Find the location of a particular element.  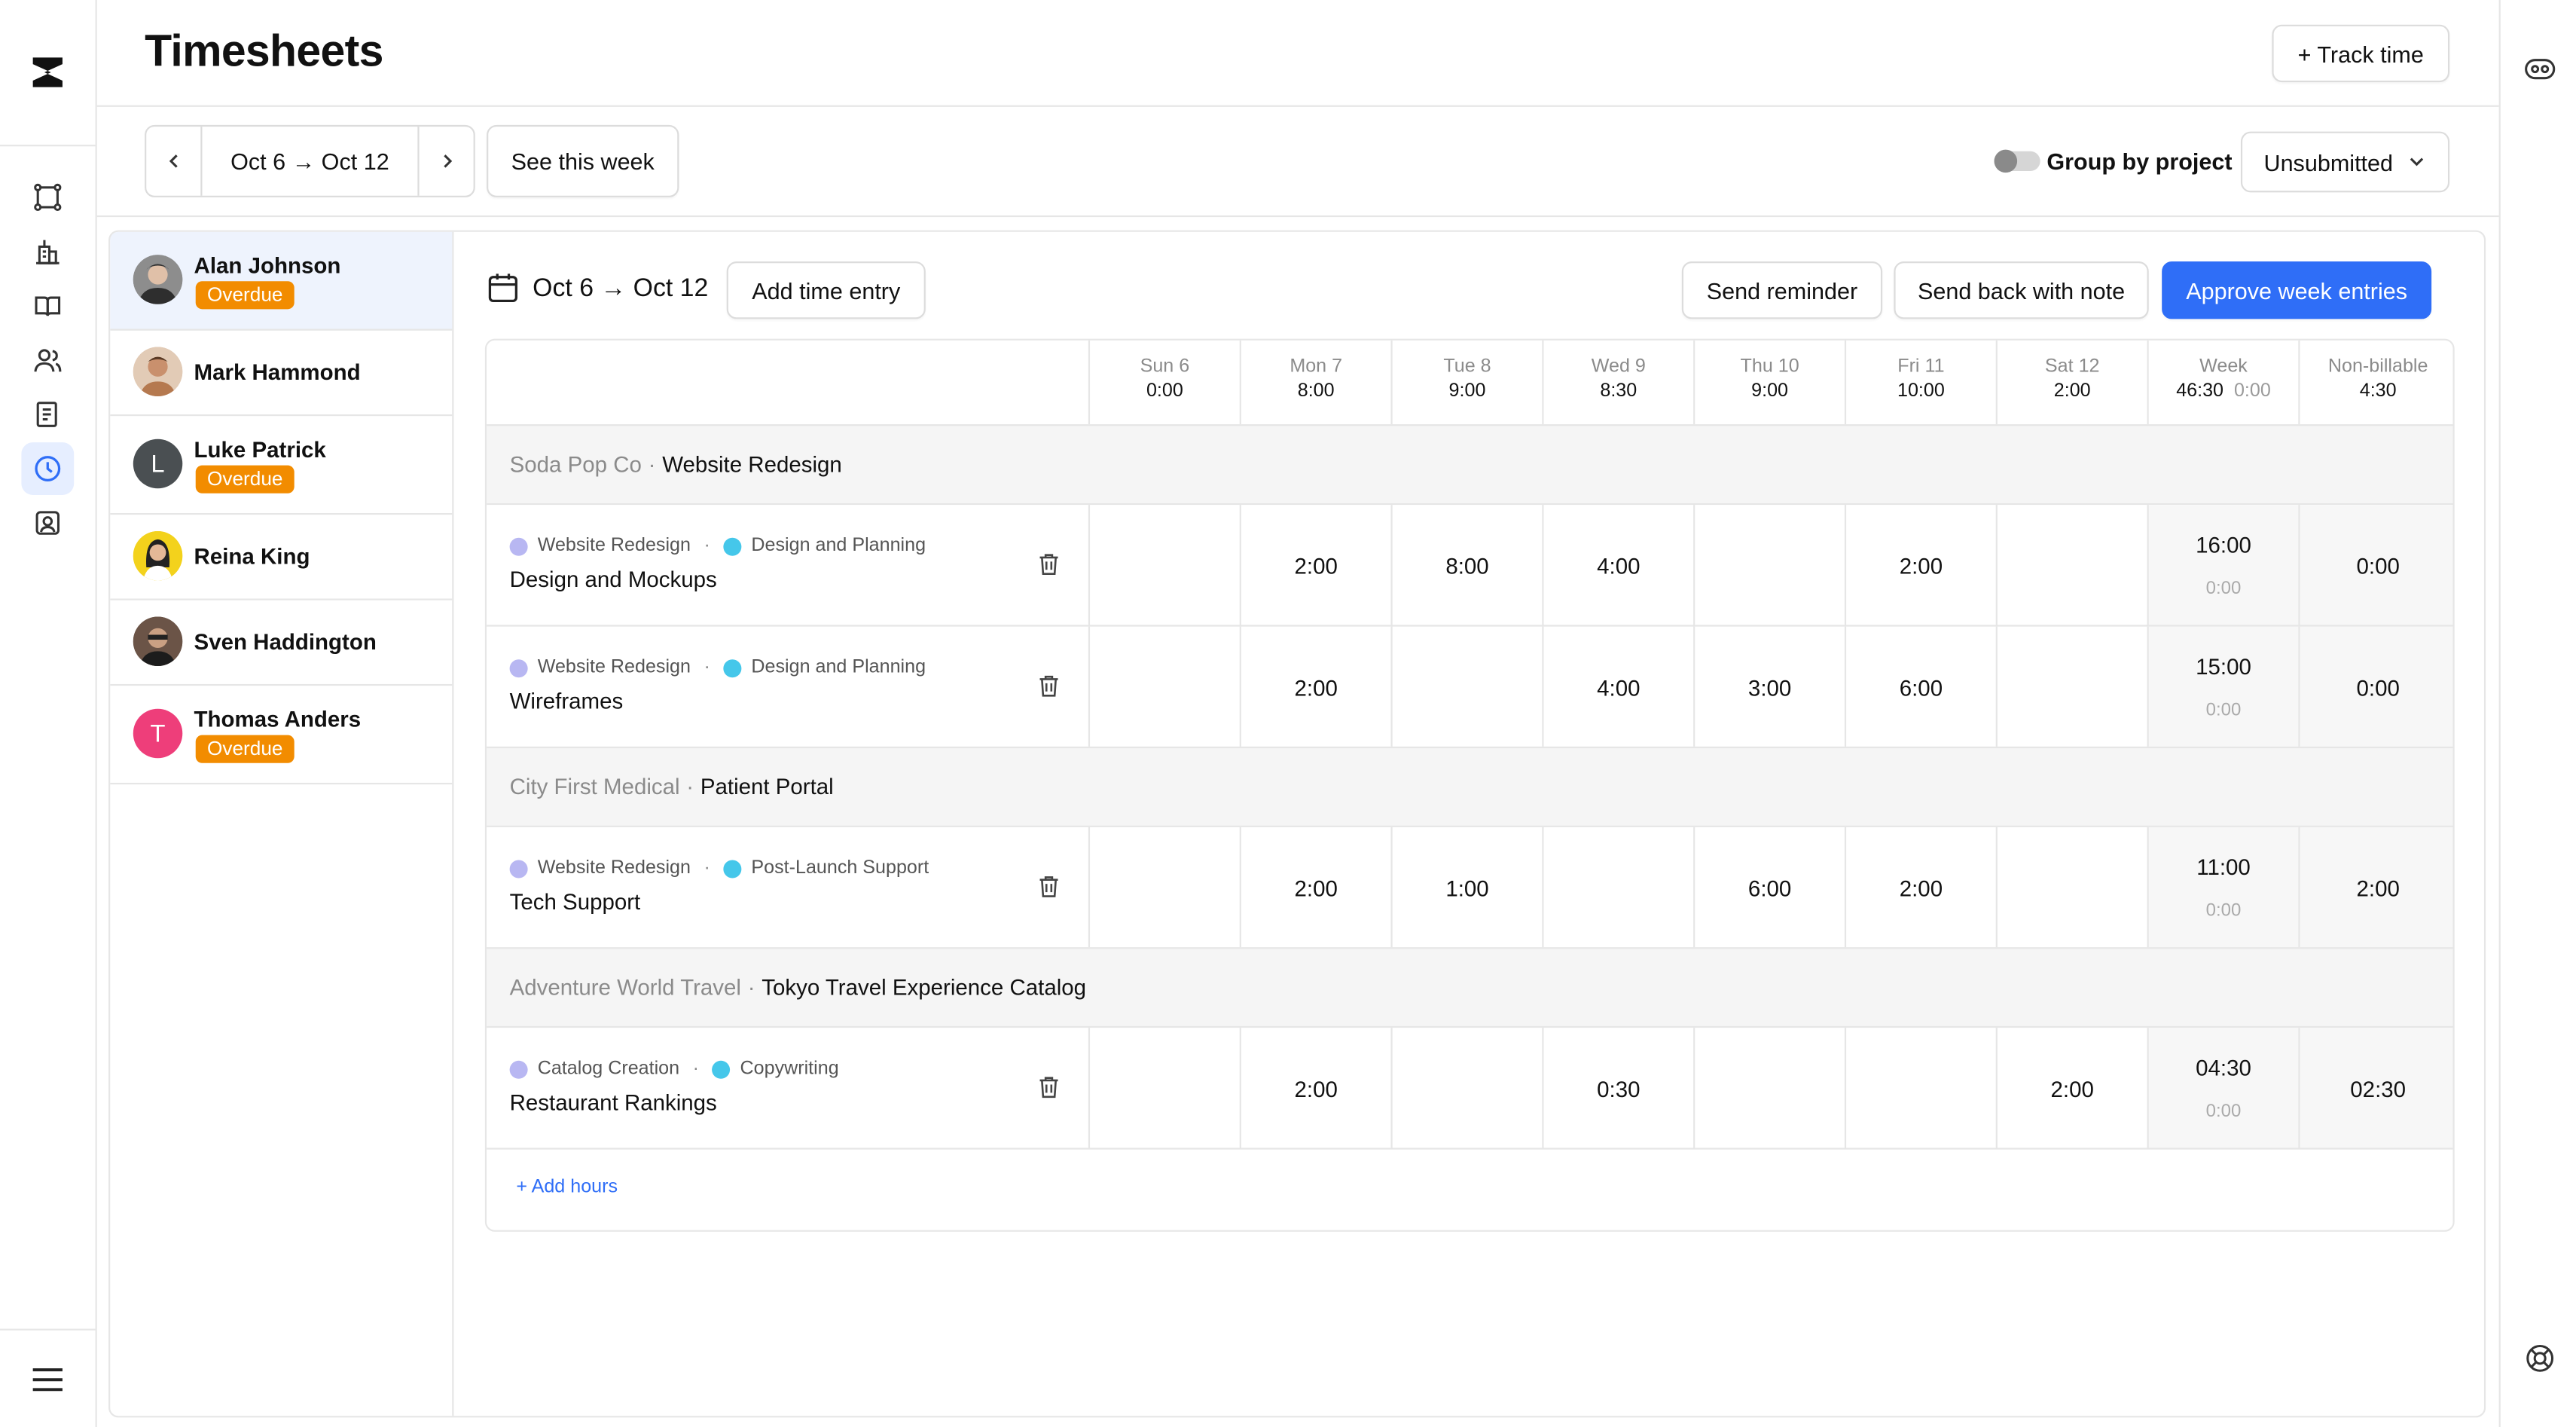

help-button is located at coordinates (2540, 1358).